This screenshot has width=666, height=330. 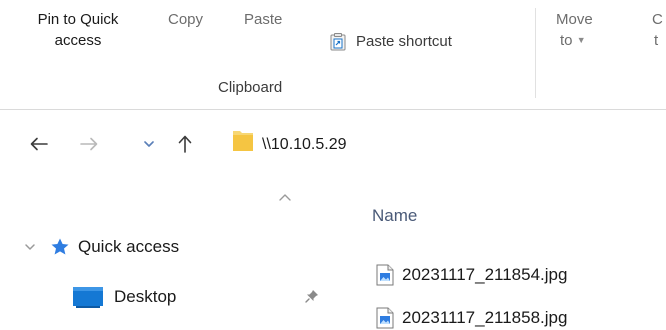 What do you see at coordinates (243, 141) in the screenshot?
I see `folder-icon` at bounding box center [243, 141].